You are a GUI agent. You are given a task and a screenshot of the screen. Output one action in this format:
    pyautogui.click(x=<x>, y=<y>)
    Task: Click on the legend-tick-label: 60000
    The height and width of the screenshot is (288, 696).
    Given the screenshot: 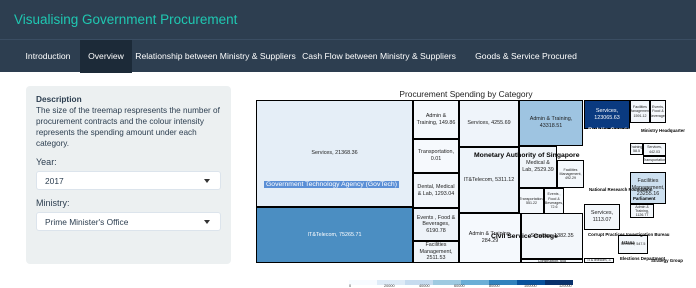 What is the action you would take?
    pyautogui.click(x=459, y=286)
    